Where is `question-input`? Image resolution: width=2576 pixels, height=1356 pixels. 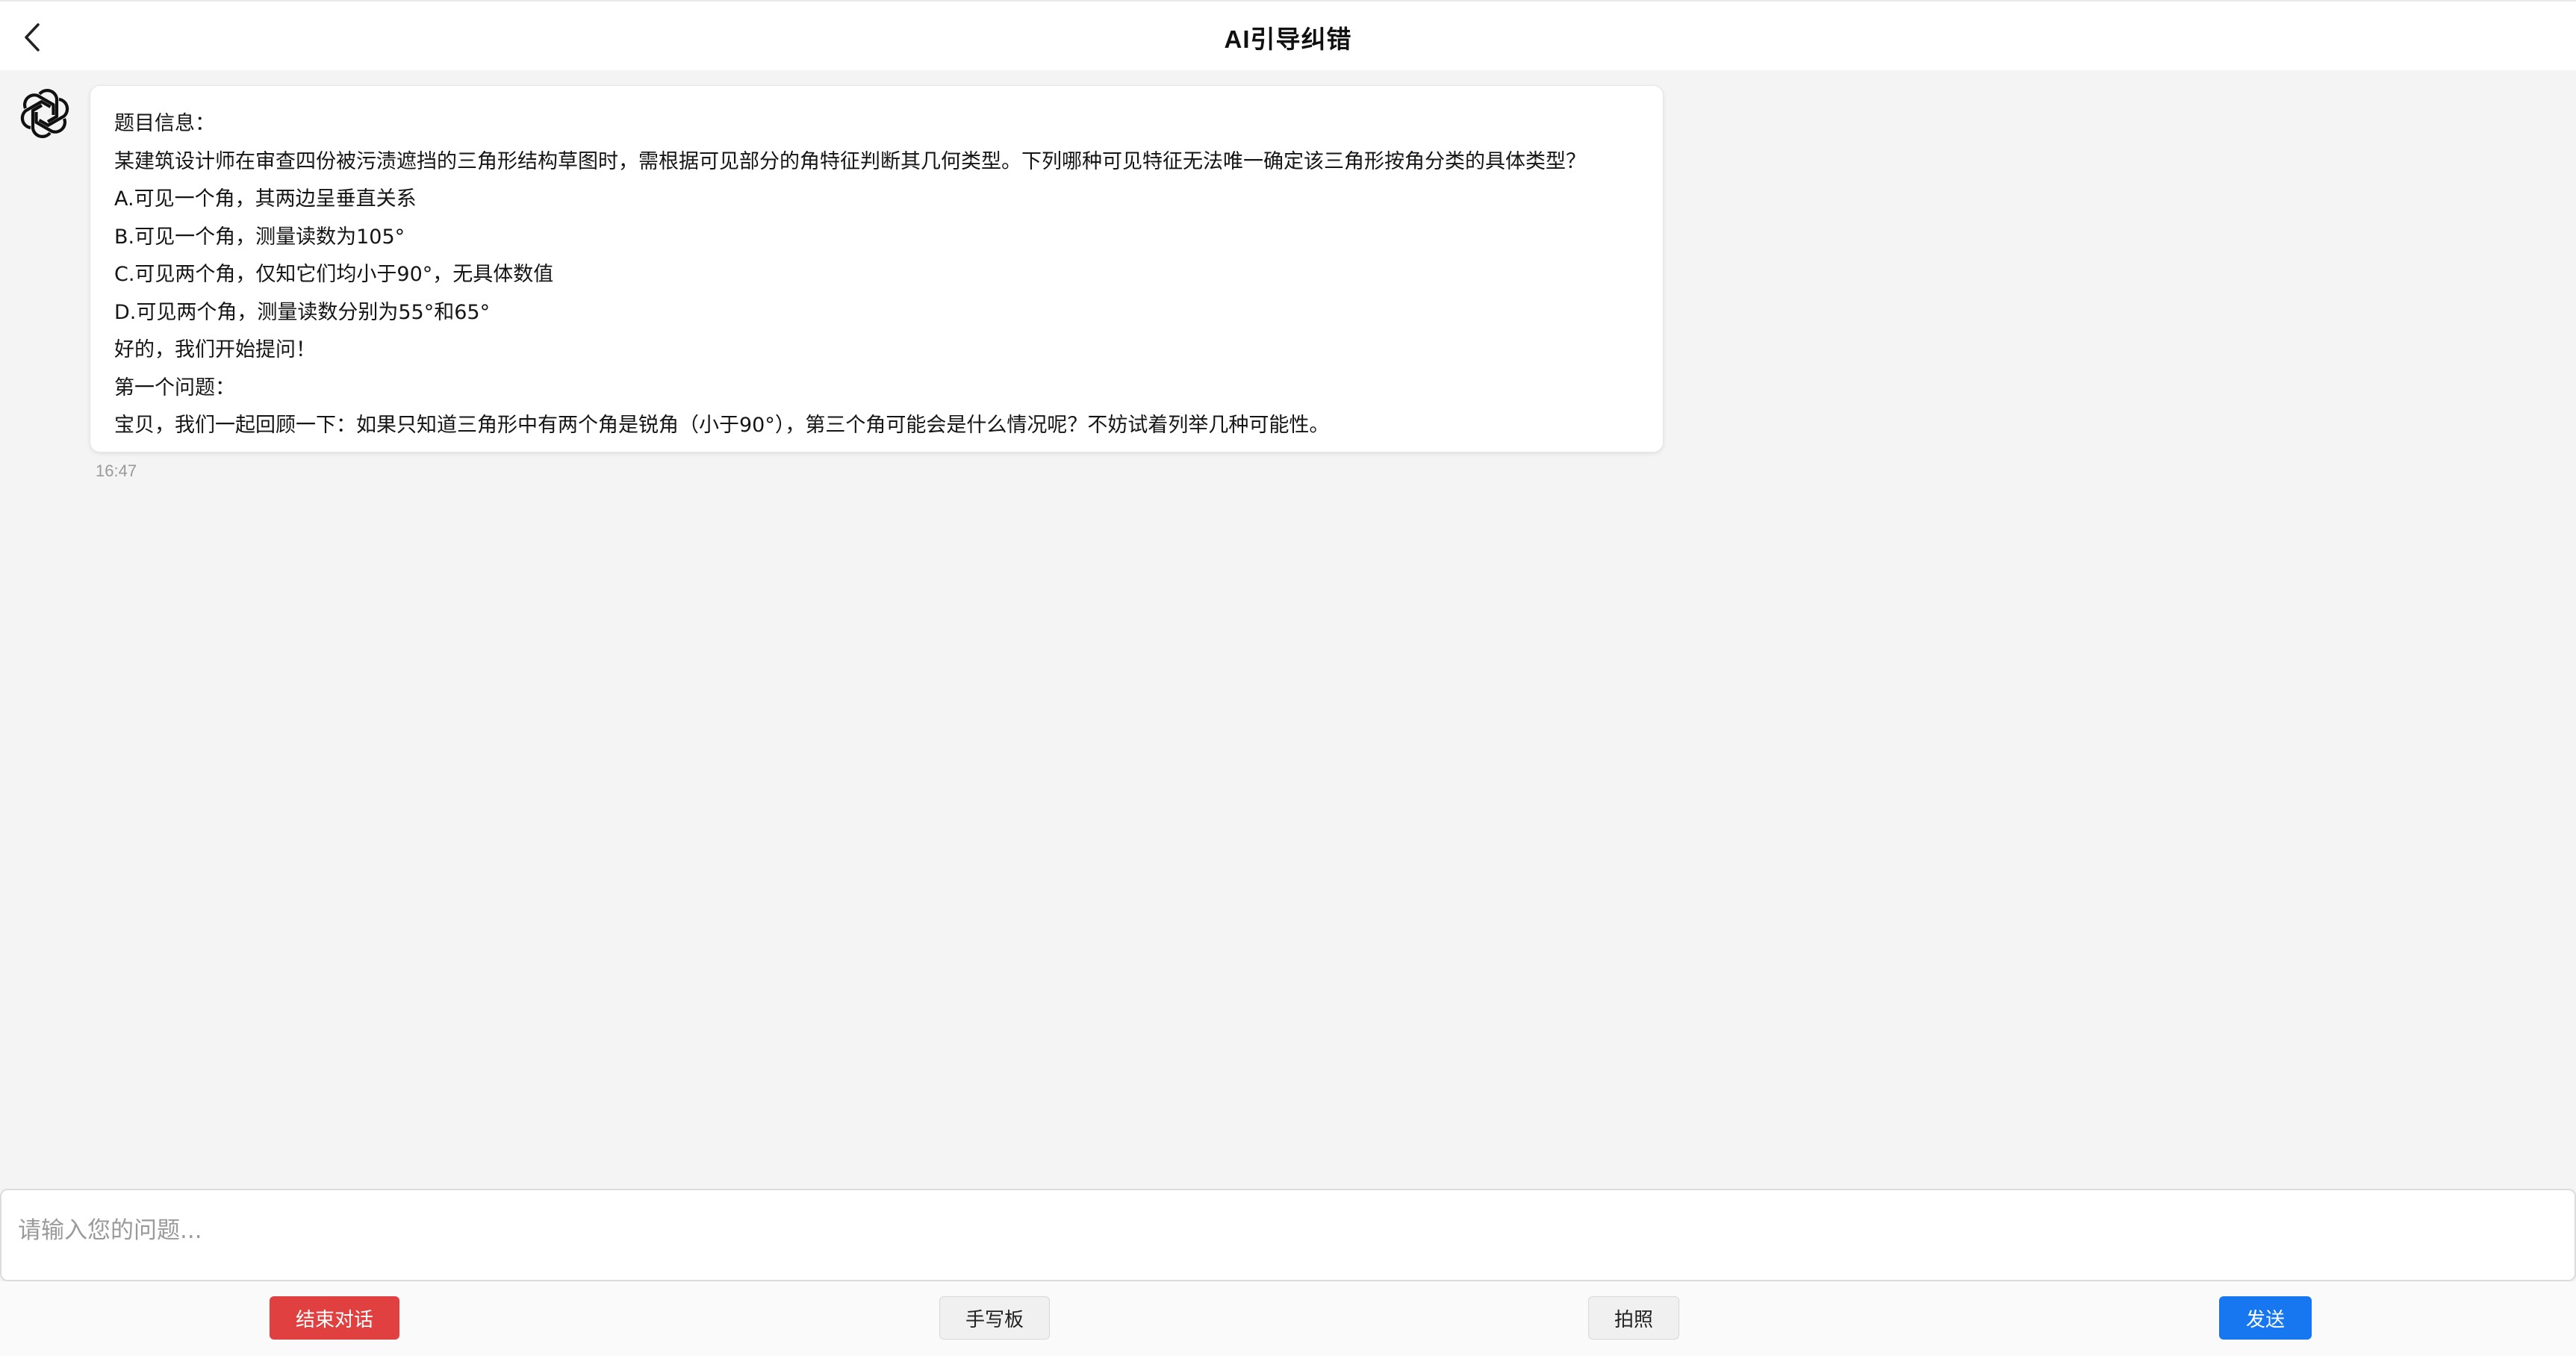
question-input is located at coordinates (1288, 1235).